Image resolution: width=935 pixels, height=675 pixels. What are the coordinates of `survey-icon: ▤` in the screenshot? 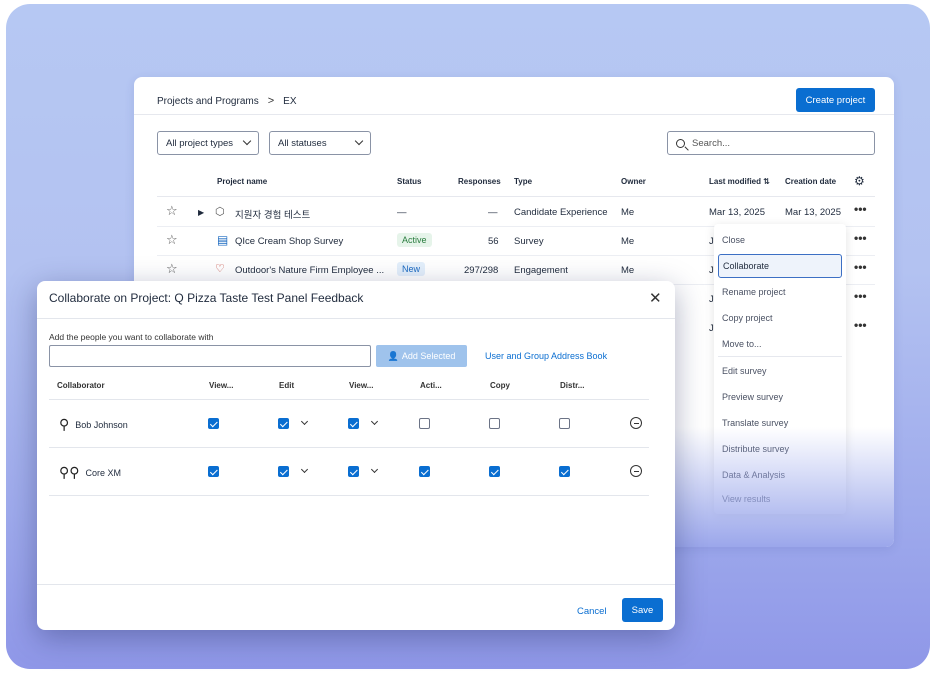 It's located at (223, 240).